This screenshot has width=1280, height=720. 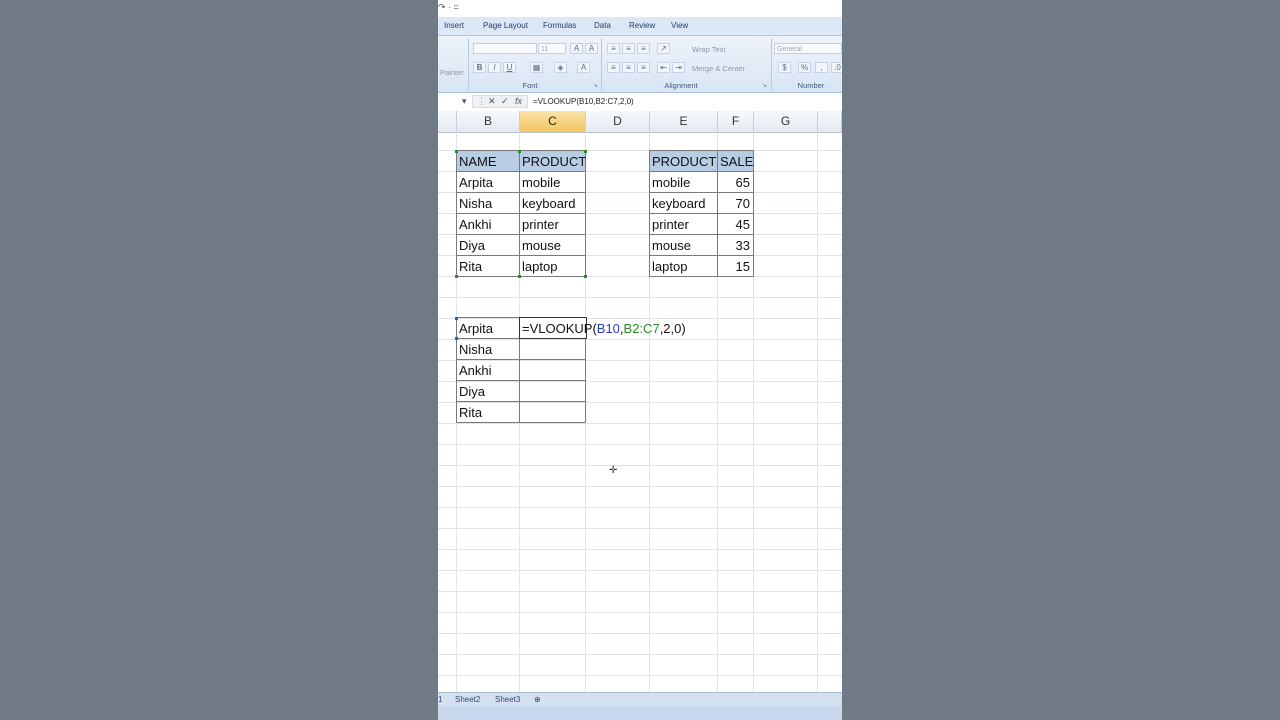 I want to click on table2-cell-product: mouse, so click(x=683, y=245).